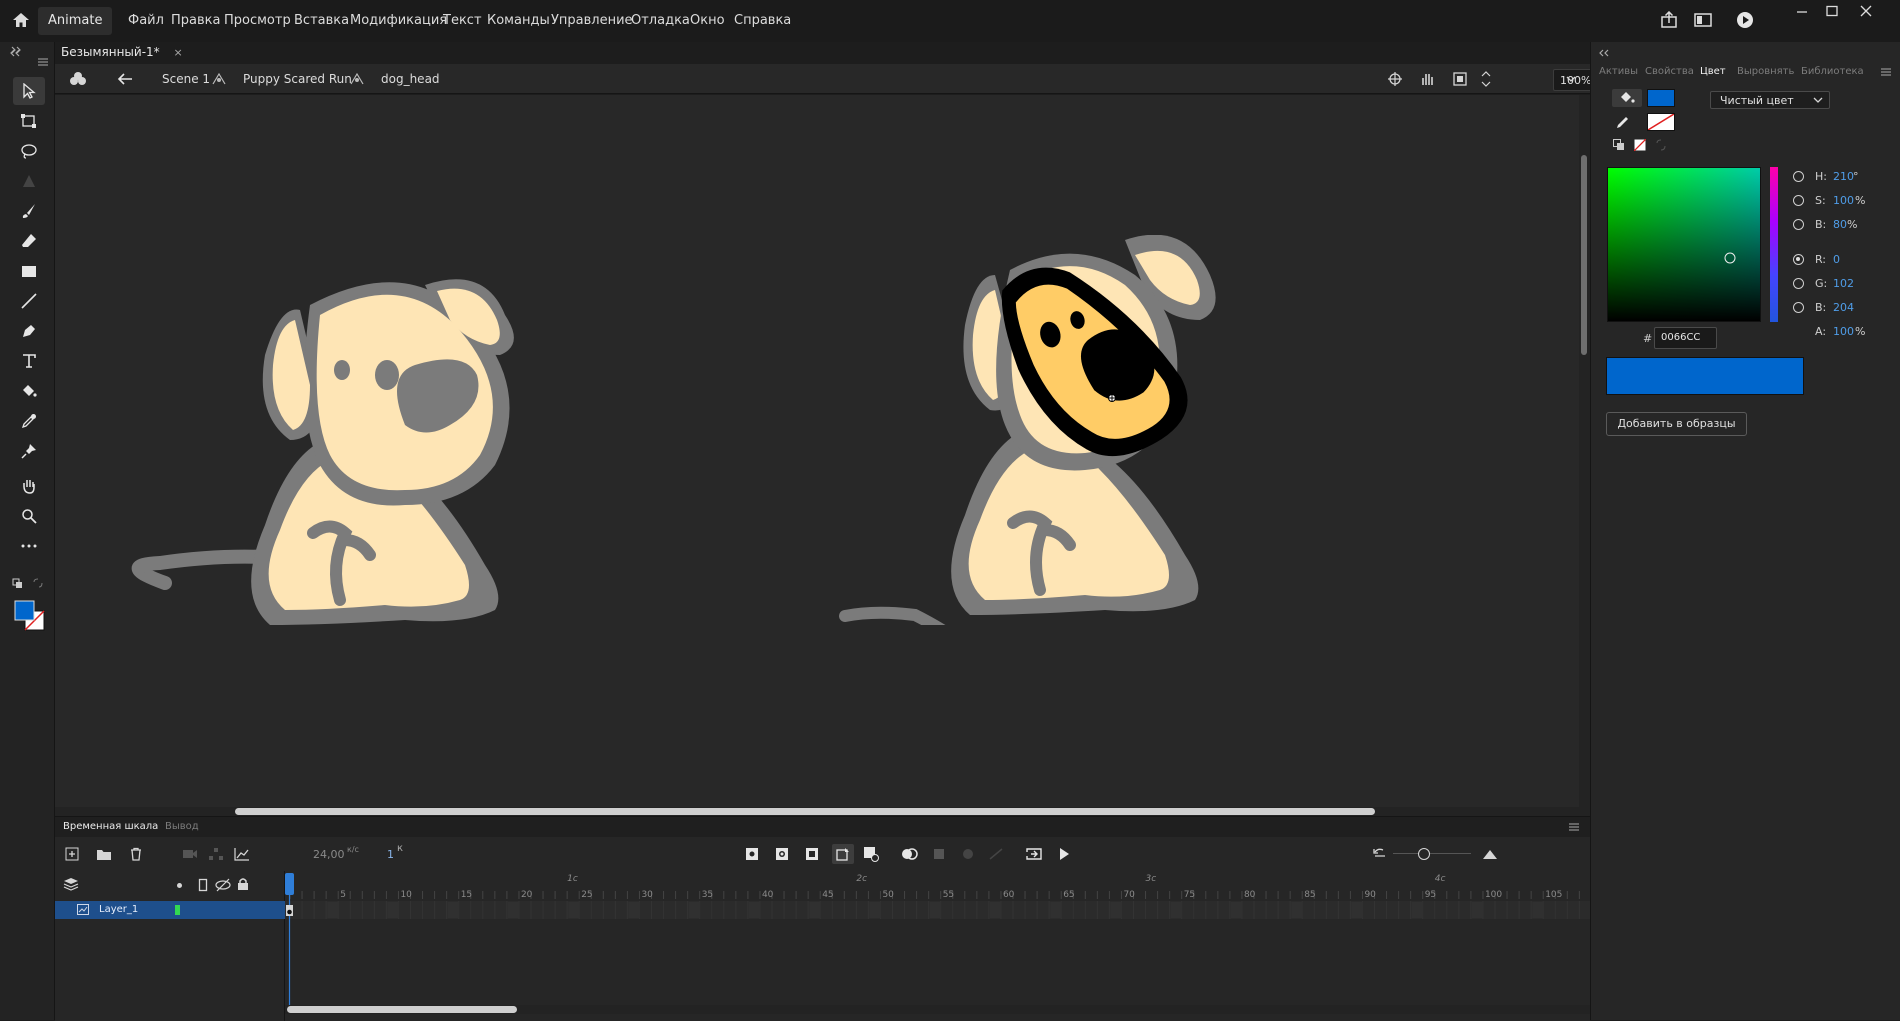 The height and width of the screenshot is (1021, 1900). I want to click on insert-keyframe-icon, so click(752, 854).